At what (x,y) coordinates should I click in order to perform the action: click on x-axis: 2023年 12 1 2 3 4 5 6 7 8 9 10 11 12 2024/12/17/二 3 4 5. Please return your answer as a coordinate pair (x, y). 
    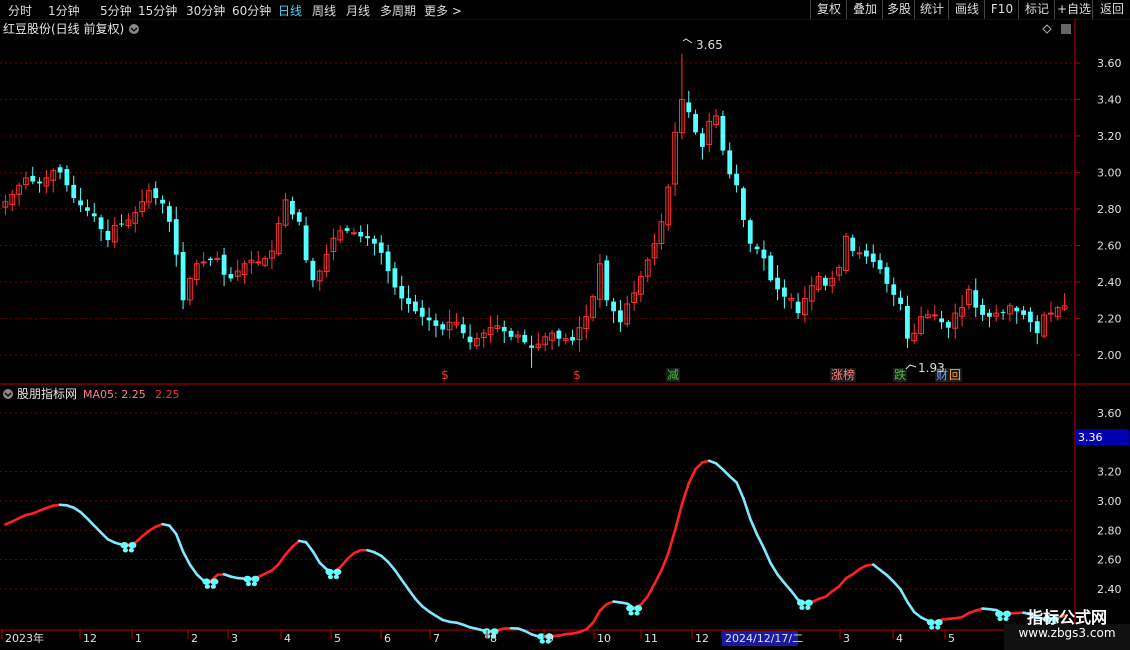
    Looking at the image, I should click on (478, 638).